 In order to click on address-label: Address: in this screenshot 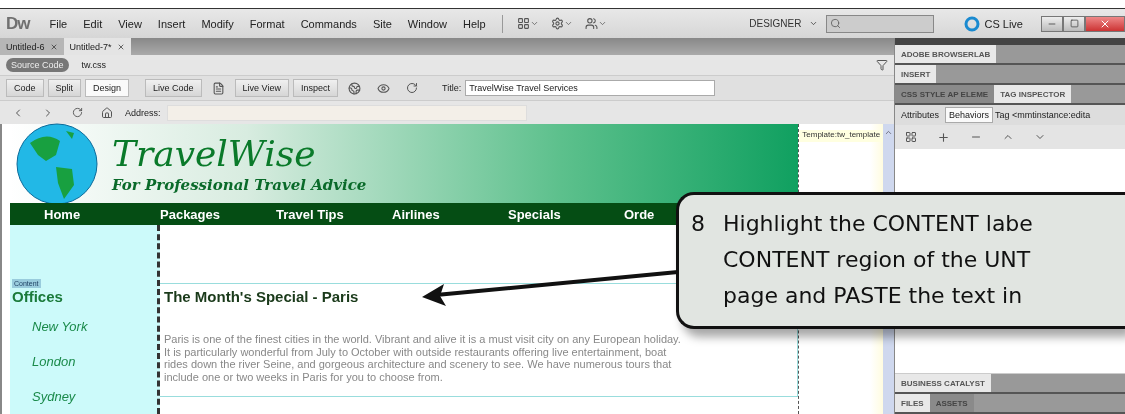, I will do `click(143, 112)`.